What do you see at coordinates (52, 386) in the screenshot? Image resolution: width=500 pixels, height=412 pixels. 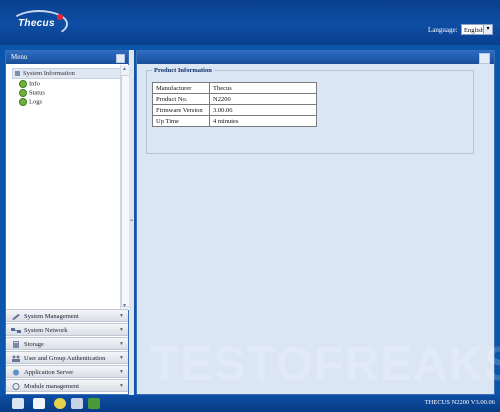 I see `menu-section-label: Module management` at bounding box center [52, 386].